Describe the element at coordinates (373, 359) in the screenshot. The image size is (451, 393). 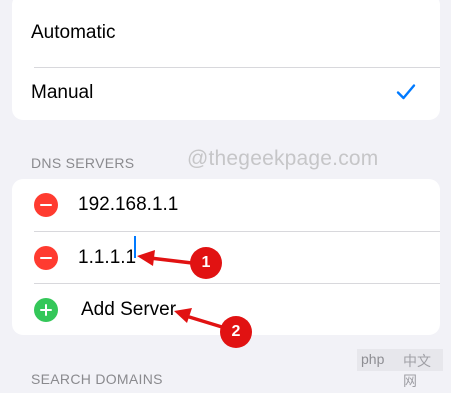
I see `php-logo-text: php` at that location.